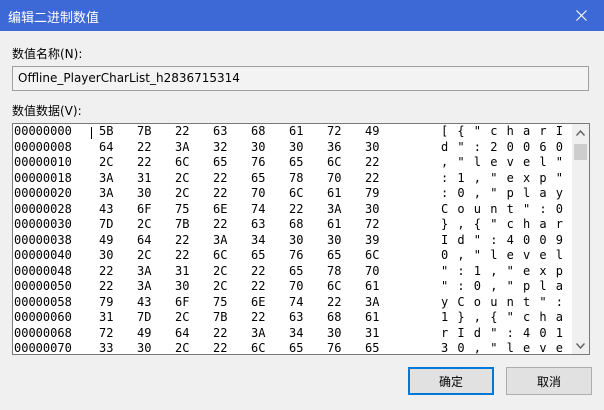 The image size is (604, 410). Describe the element at coordinates (220, 132) in the screenshot. I see `hex-byte: 63` at that location.